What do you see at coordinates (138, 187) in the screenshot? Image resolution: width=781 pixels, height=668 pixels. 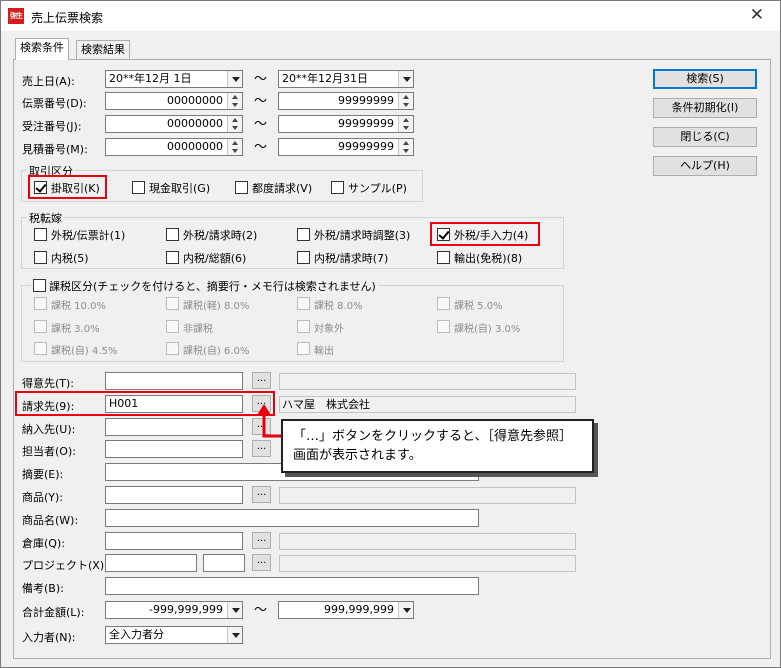 I see `trade-cash-checkbox` at bounding box center [138, 187].